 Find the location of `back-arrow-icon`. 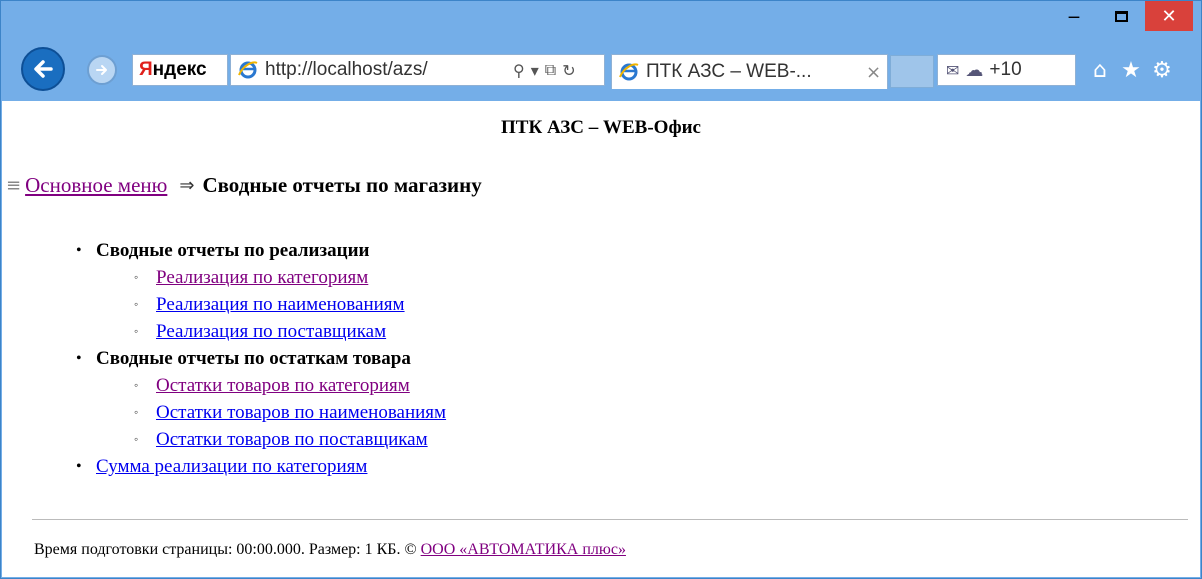

back-arrow-icon is located at coordinates (43, 69).